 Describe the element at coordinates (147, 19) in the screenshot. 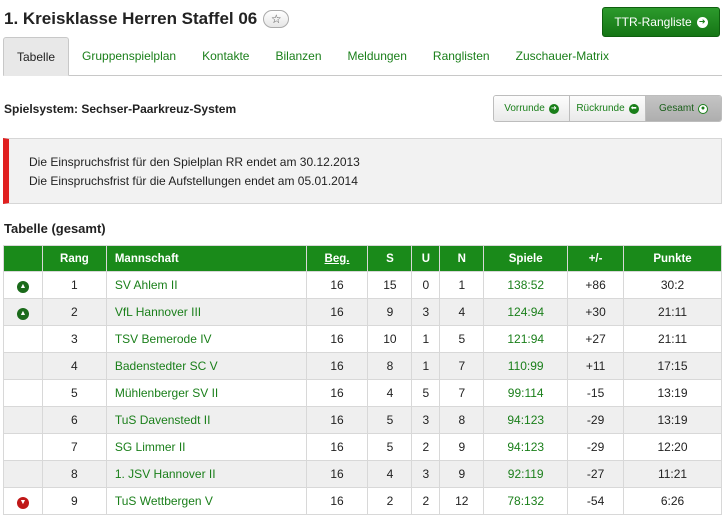

I see `page-title: 1. Kreisklasse Herren Staffel 06 ☆` at that location.